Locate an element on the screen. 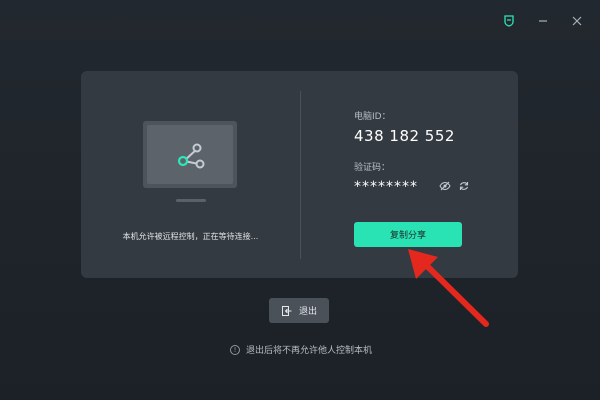 The height and width of the screenshot is (400, 600). info-icon: ! is located at coordinates (235, 349).